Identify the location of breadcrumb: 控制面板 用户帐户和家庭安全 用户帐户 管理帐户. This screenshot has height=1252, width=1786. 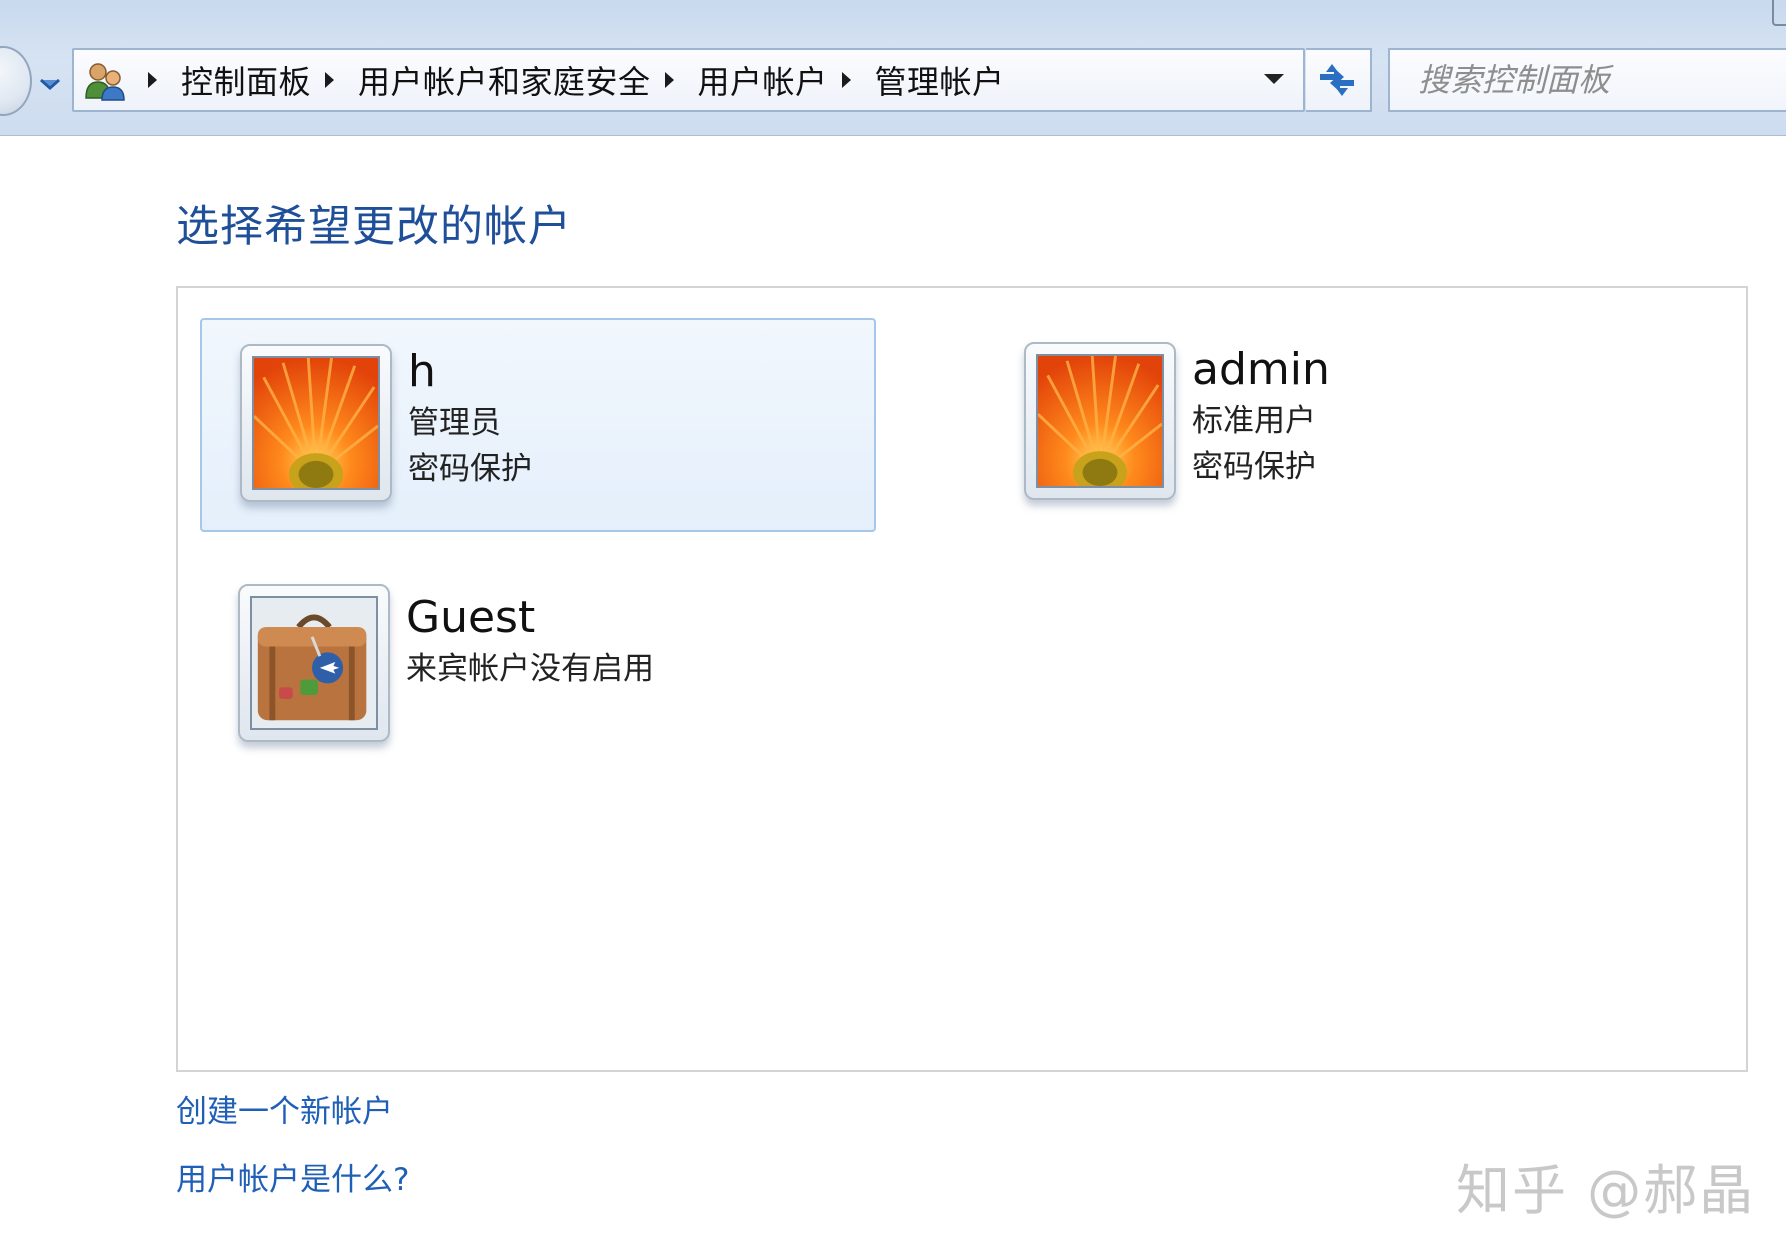
(569, 80).